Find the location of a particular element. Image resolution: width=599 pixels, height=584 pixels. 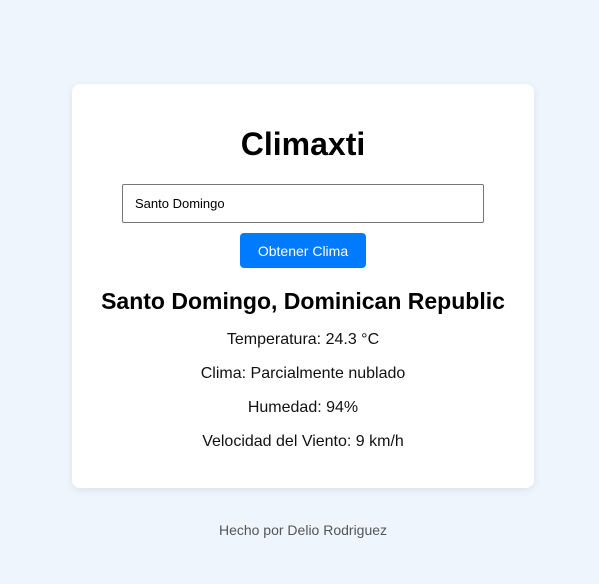

condition-label: Clima: is located at coordinates (223, 373).